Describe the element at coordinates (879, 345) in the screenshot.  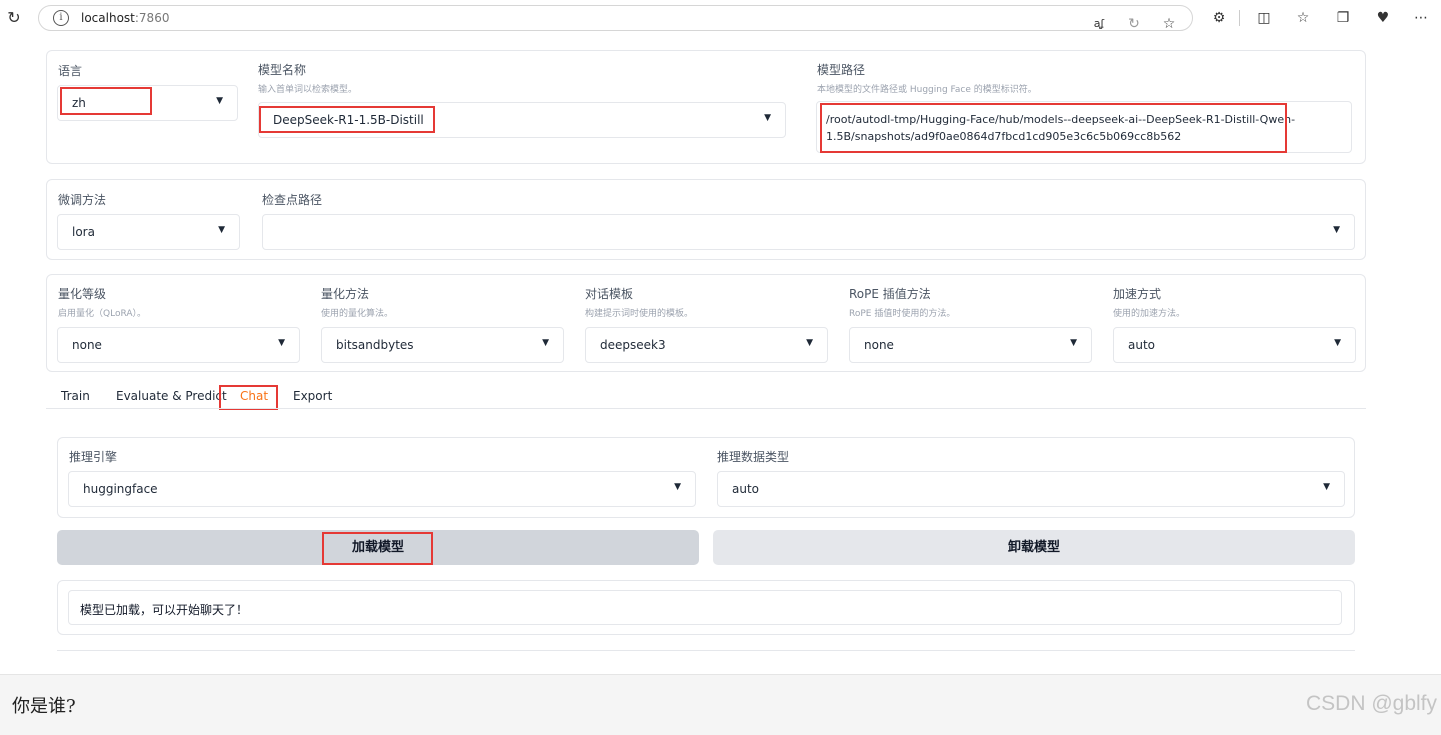
I see `rope-value: none` at that location.